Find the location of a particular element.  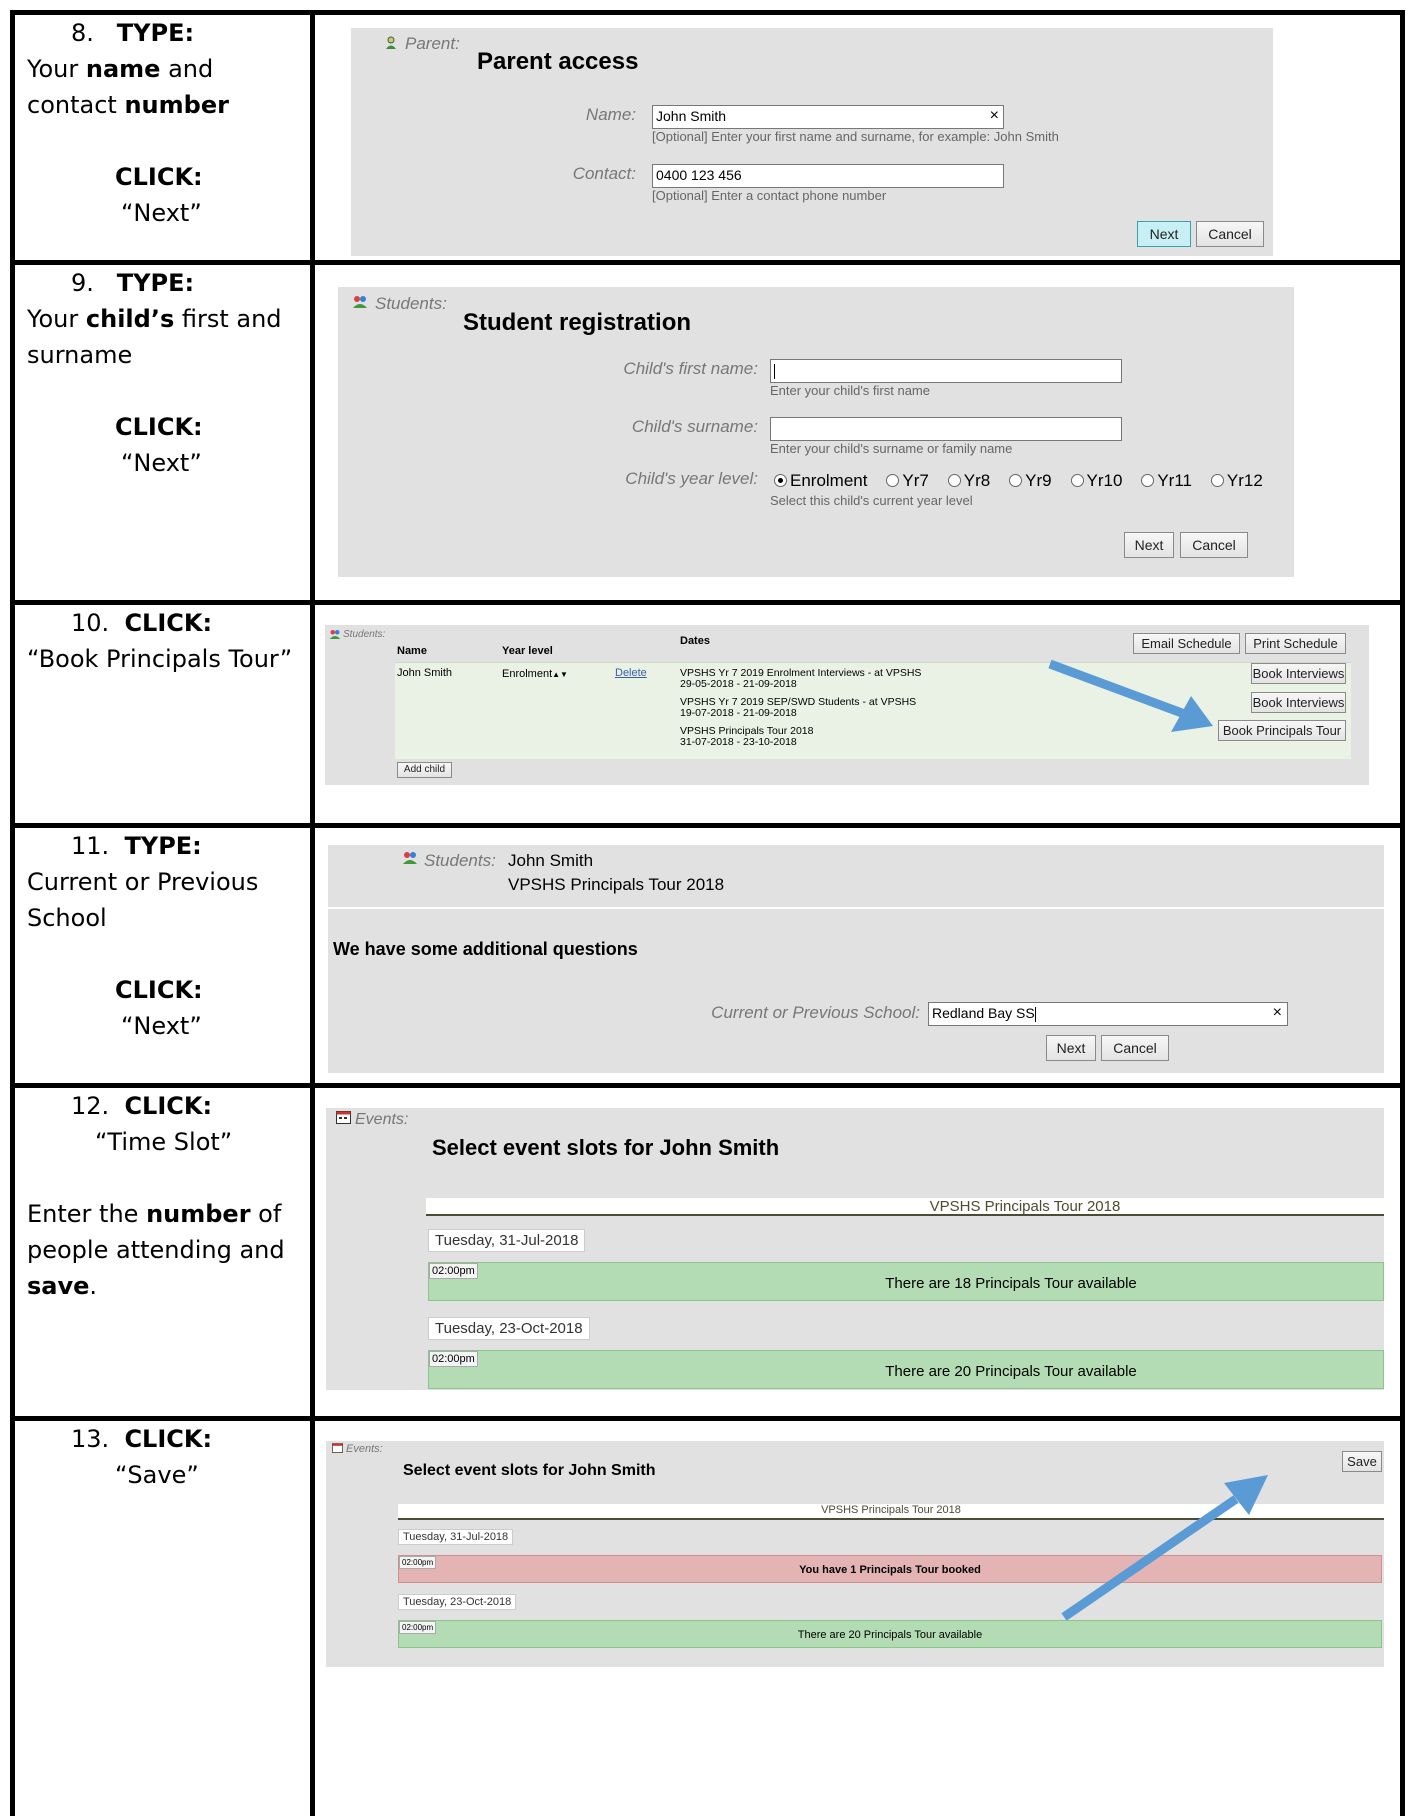

event-dates: 31-07-2018 - 23-10-2018 is located at coordinates (738, 742).